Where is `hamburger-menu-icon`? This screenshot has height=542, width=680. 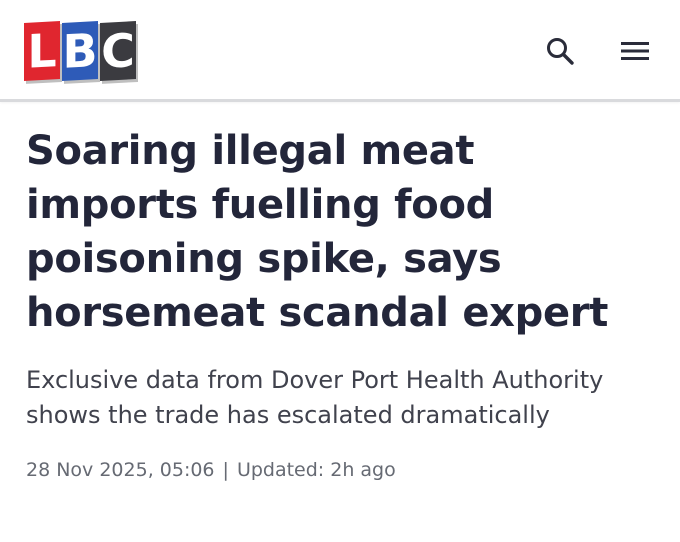 hamburger-menu-icon is located at coordinates (635, 51).